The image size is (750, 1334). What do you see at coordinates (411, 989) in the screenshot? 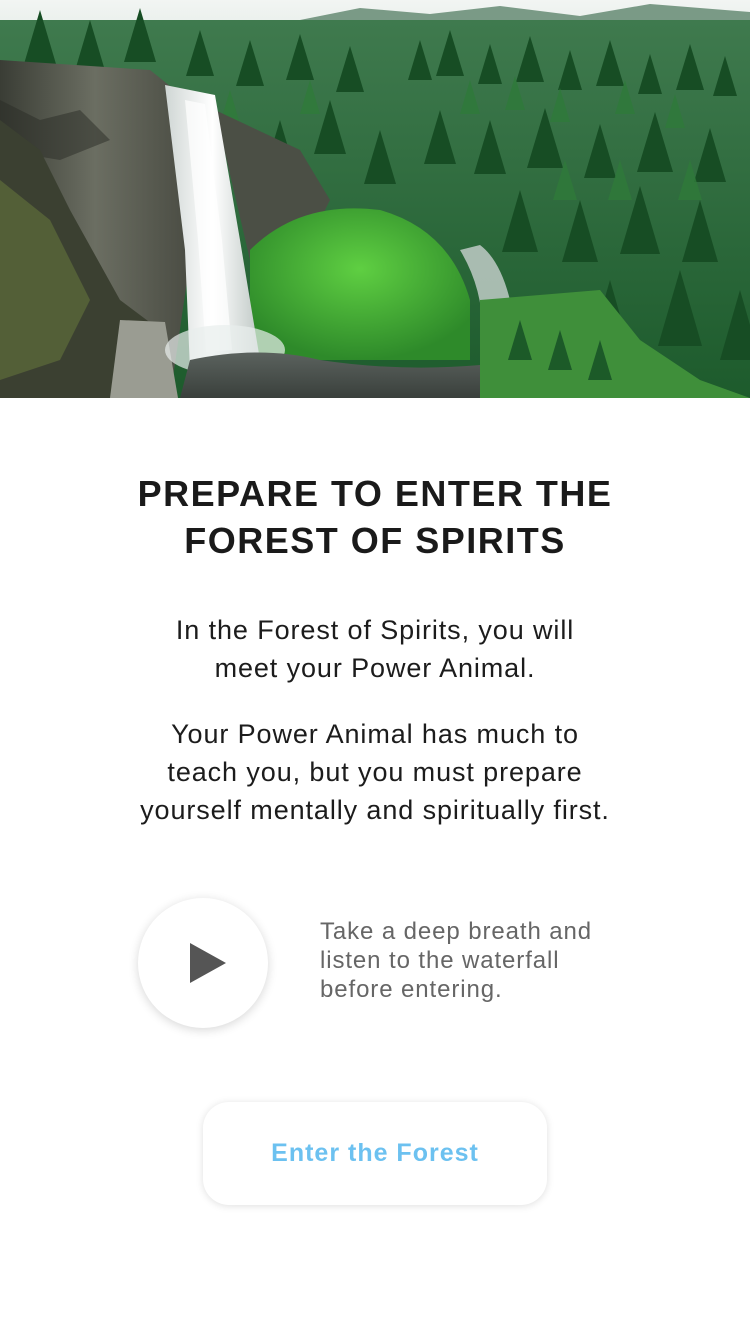
I see `audio-caption-line: before entering.` at bounding box center [411, 989].